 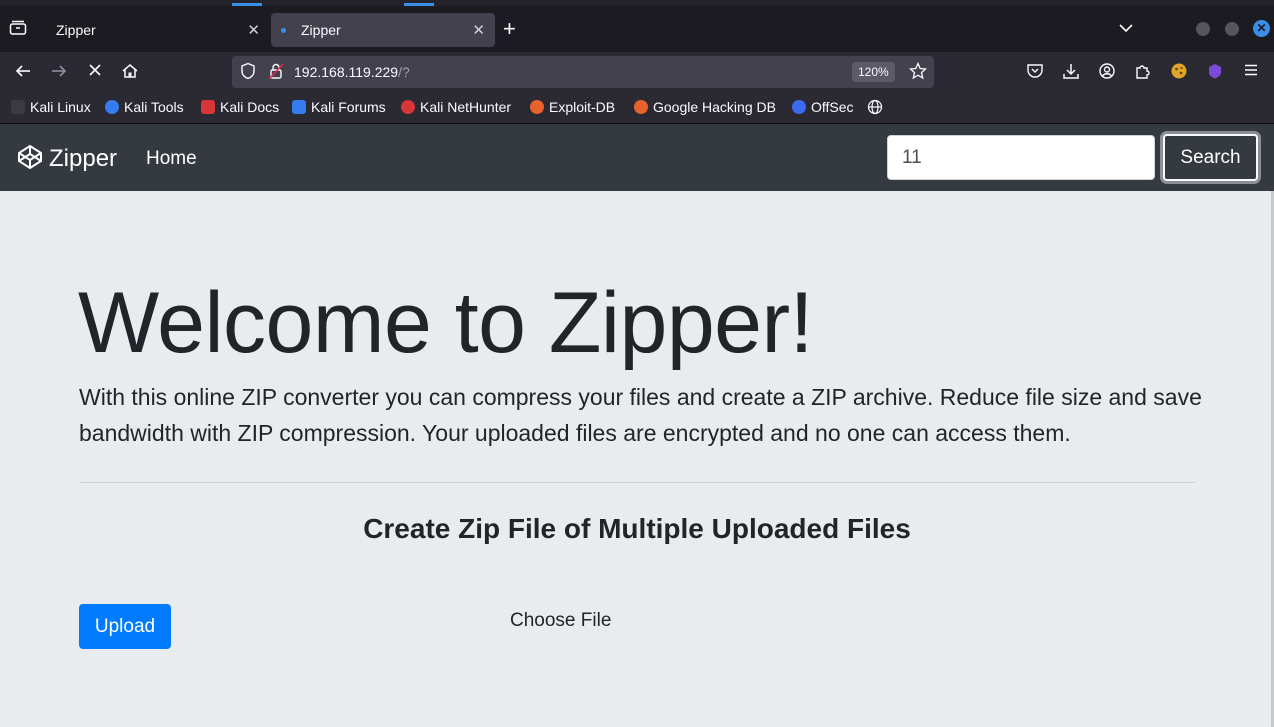 What do you see at coordinates (1126, 30) in the screenshot?
I see `chevron-down-icon` at bounding box center [1126, 30].